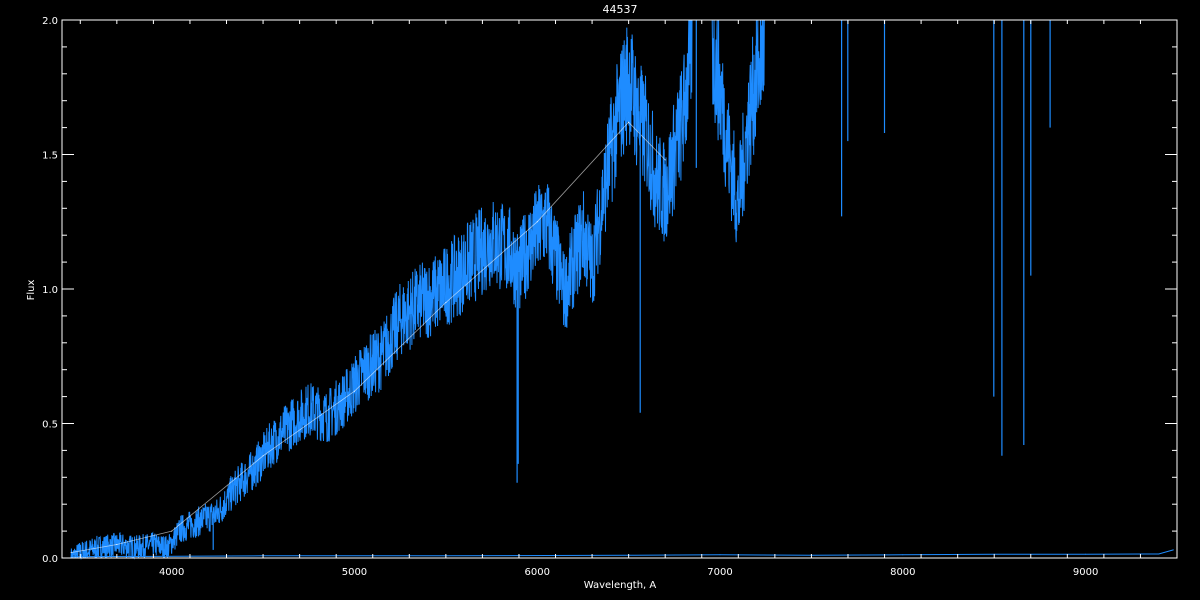 The width and height of the screenshot is (1200, 600). What do you see at coordinates (31, 290) in the screenshot?
I see `y-axis-label: Flux` at bounding box center [31, 290].